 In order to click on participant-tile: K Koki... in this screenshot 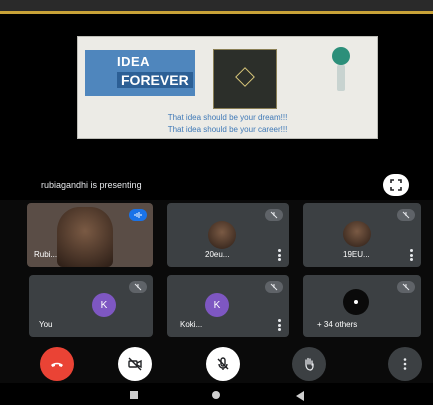, I will do `click(228, 306)`.